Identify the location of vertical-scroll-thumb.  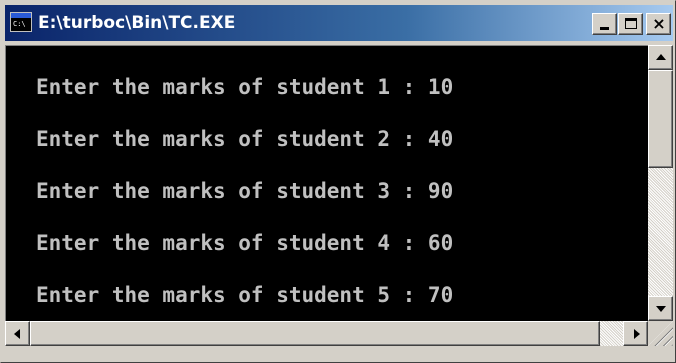
(660, 119).